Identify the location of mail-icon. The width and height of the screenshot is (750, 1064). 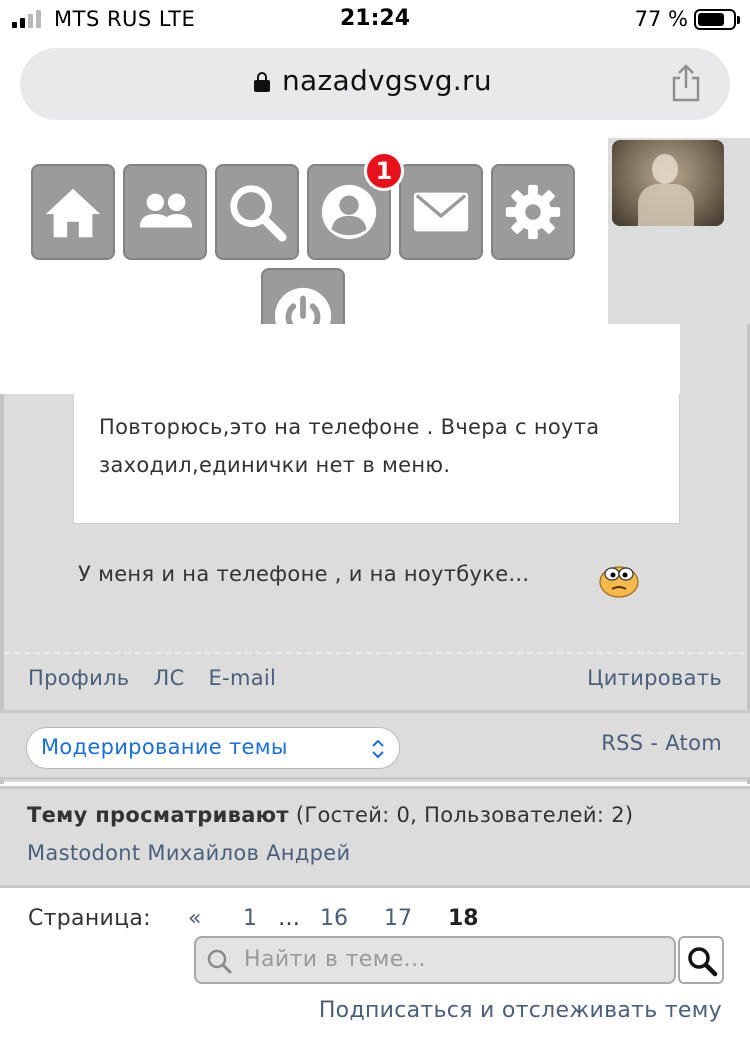
(441, 212).